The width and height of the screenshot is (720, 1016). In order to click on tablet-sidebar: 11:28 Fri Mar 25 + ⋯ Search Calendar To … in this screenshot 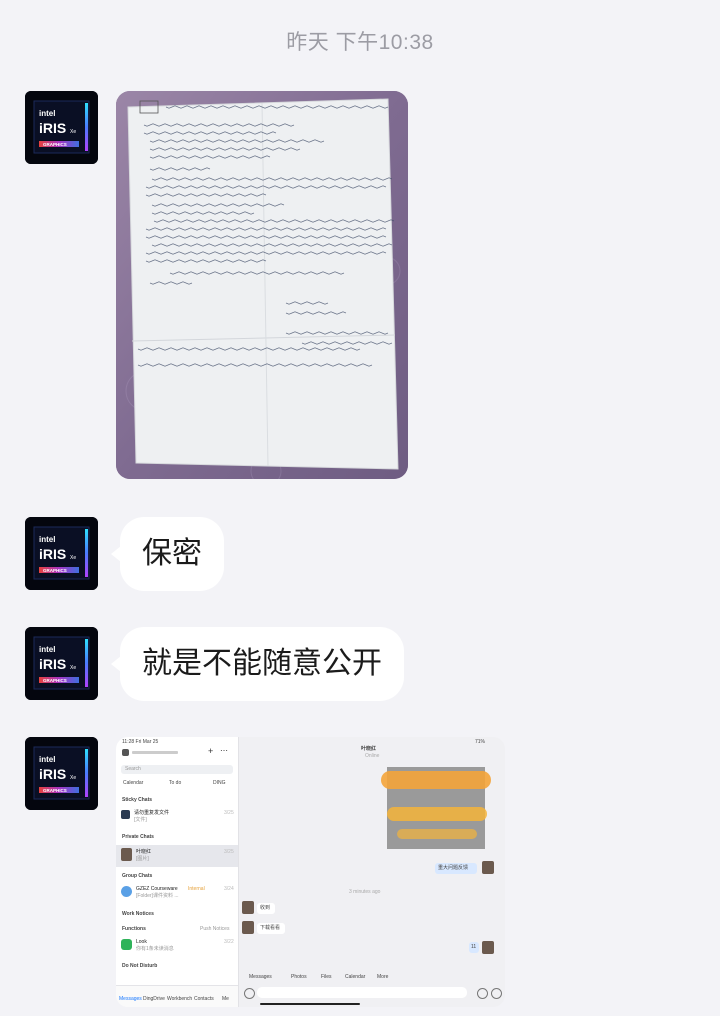, I will do `click(177, 872)`.